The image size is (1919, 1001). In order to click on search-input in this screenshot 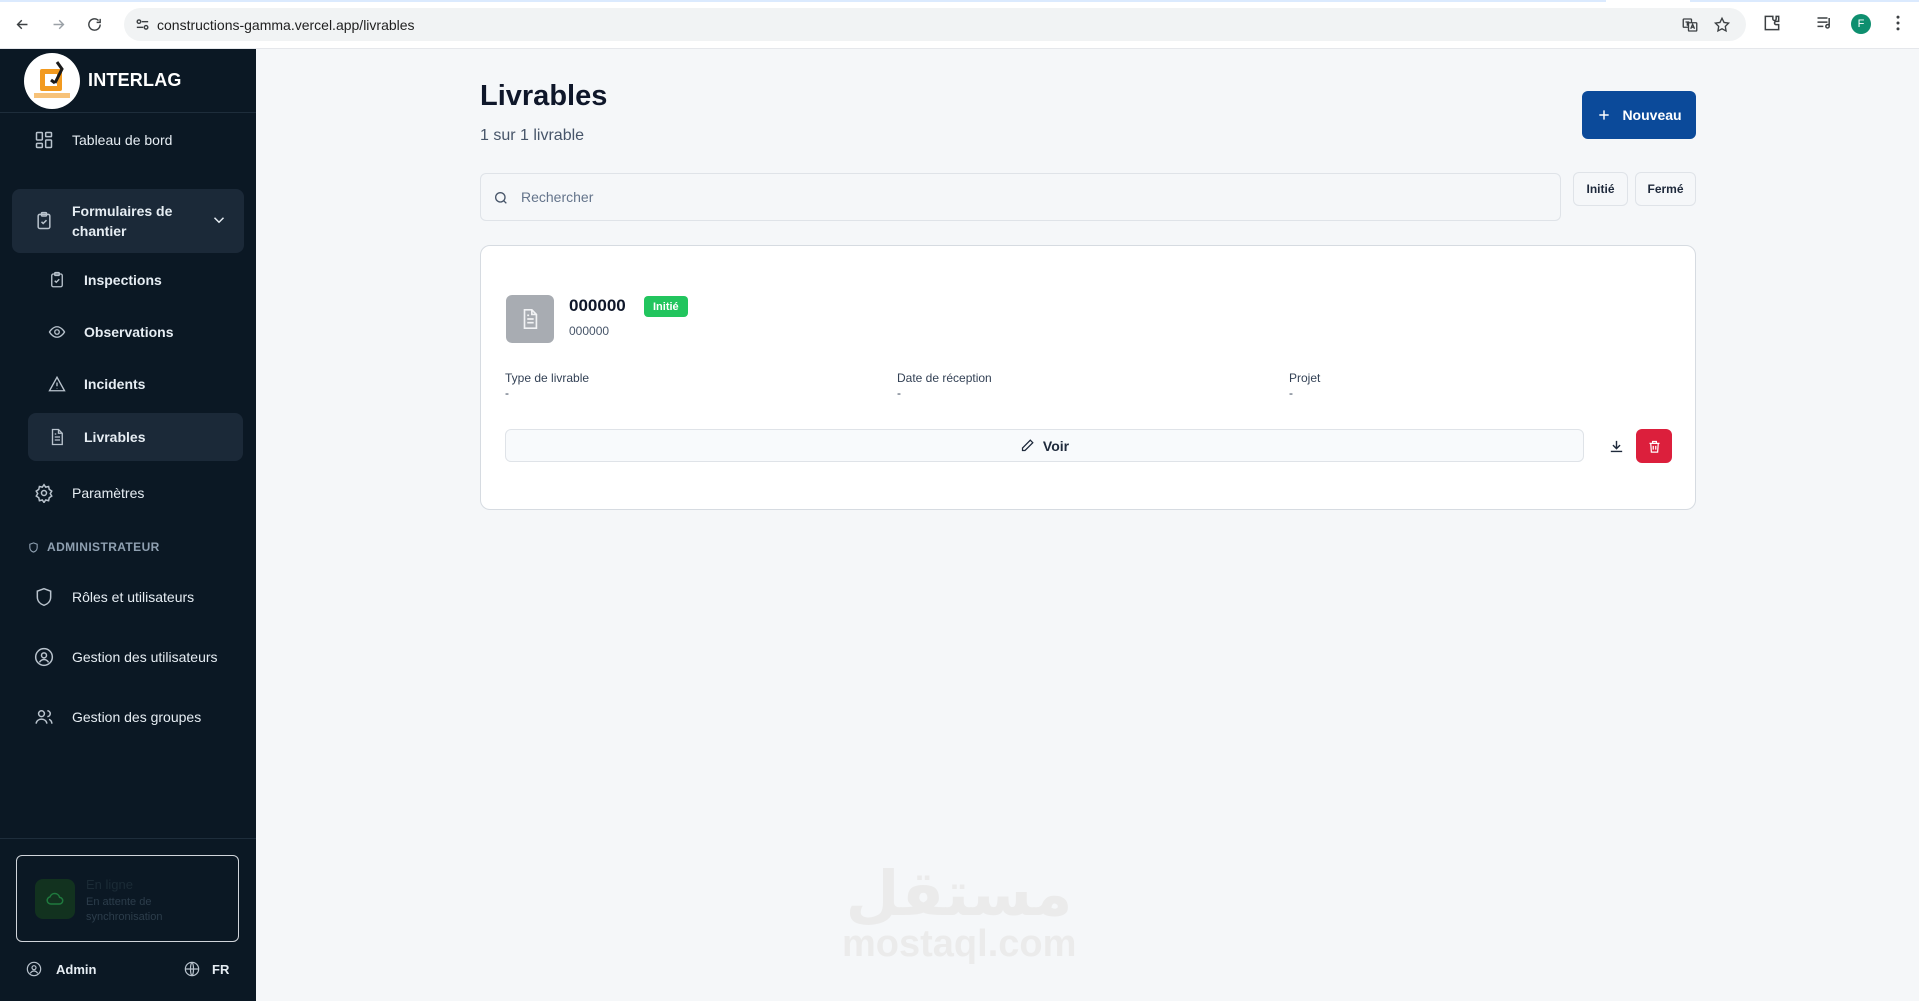, I will do `click(1031, 197)`.